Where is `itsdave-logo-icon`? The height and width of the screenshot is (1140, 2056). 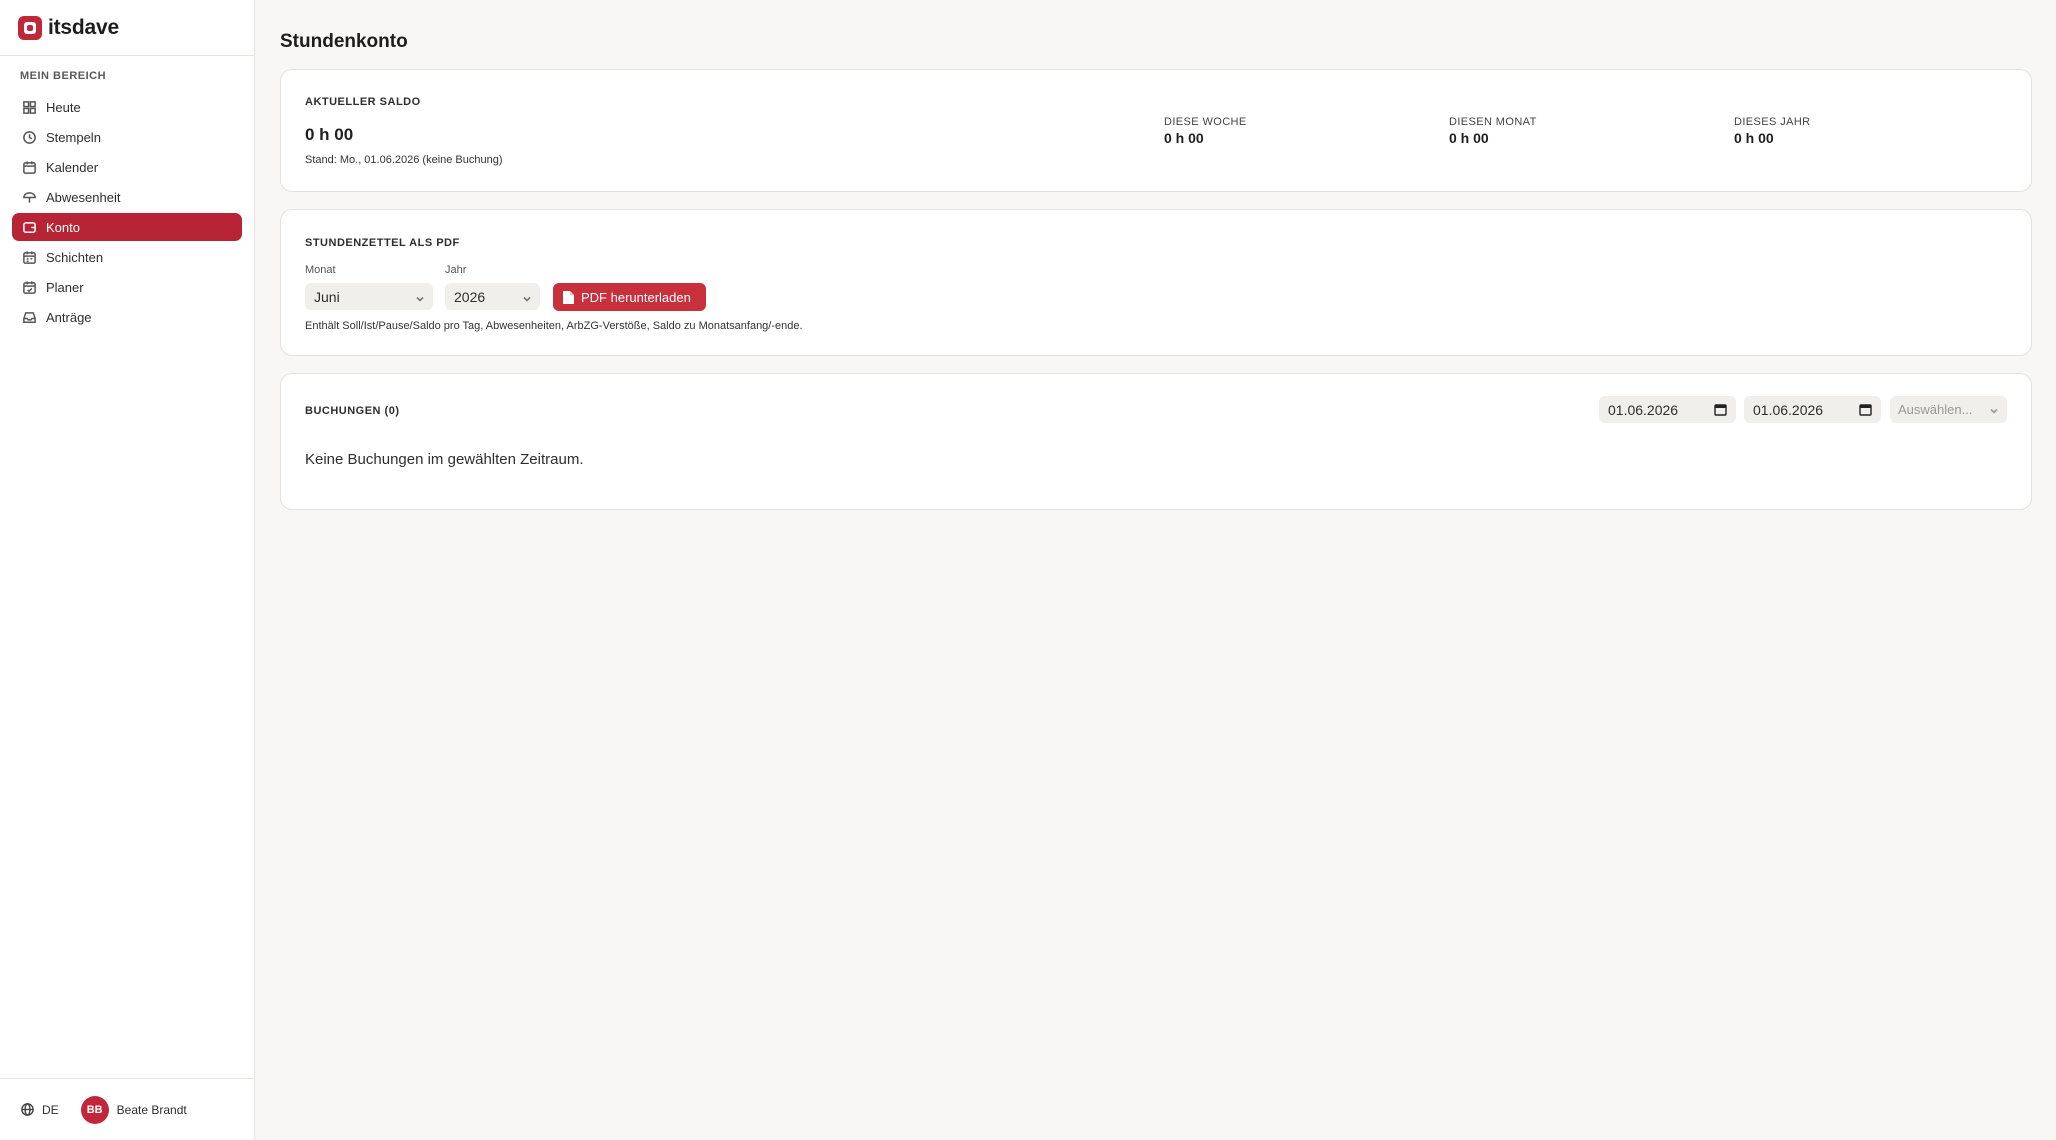
itsdave-logo-icon is located at coordinates (30, 27).